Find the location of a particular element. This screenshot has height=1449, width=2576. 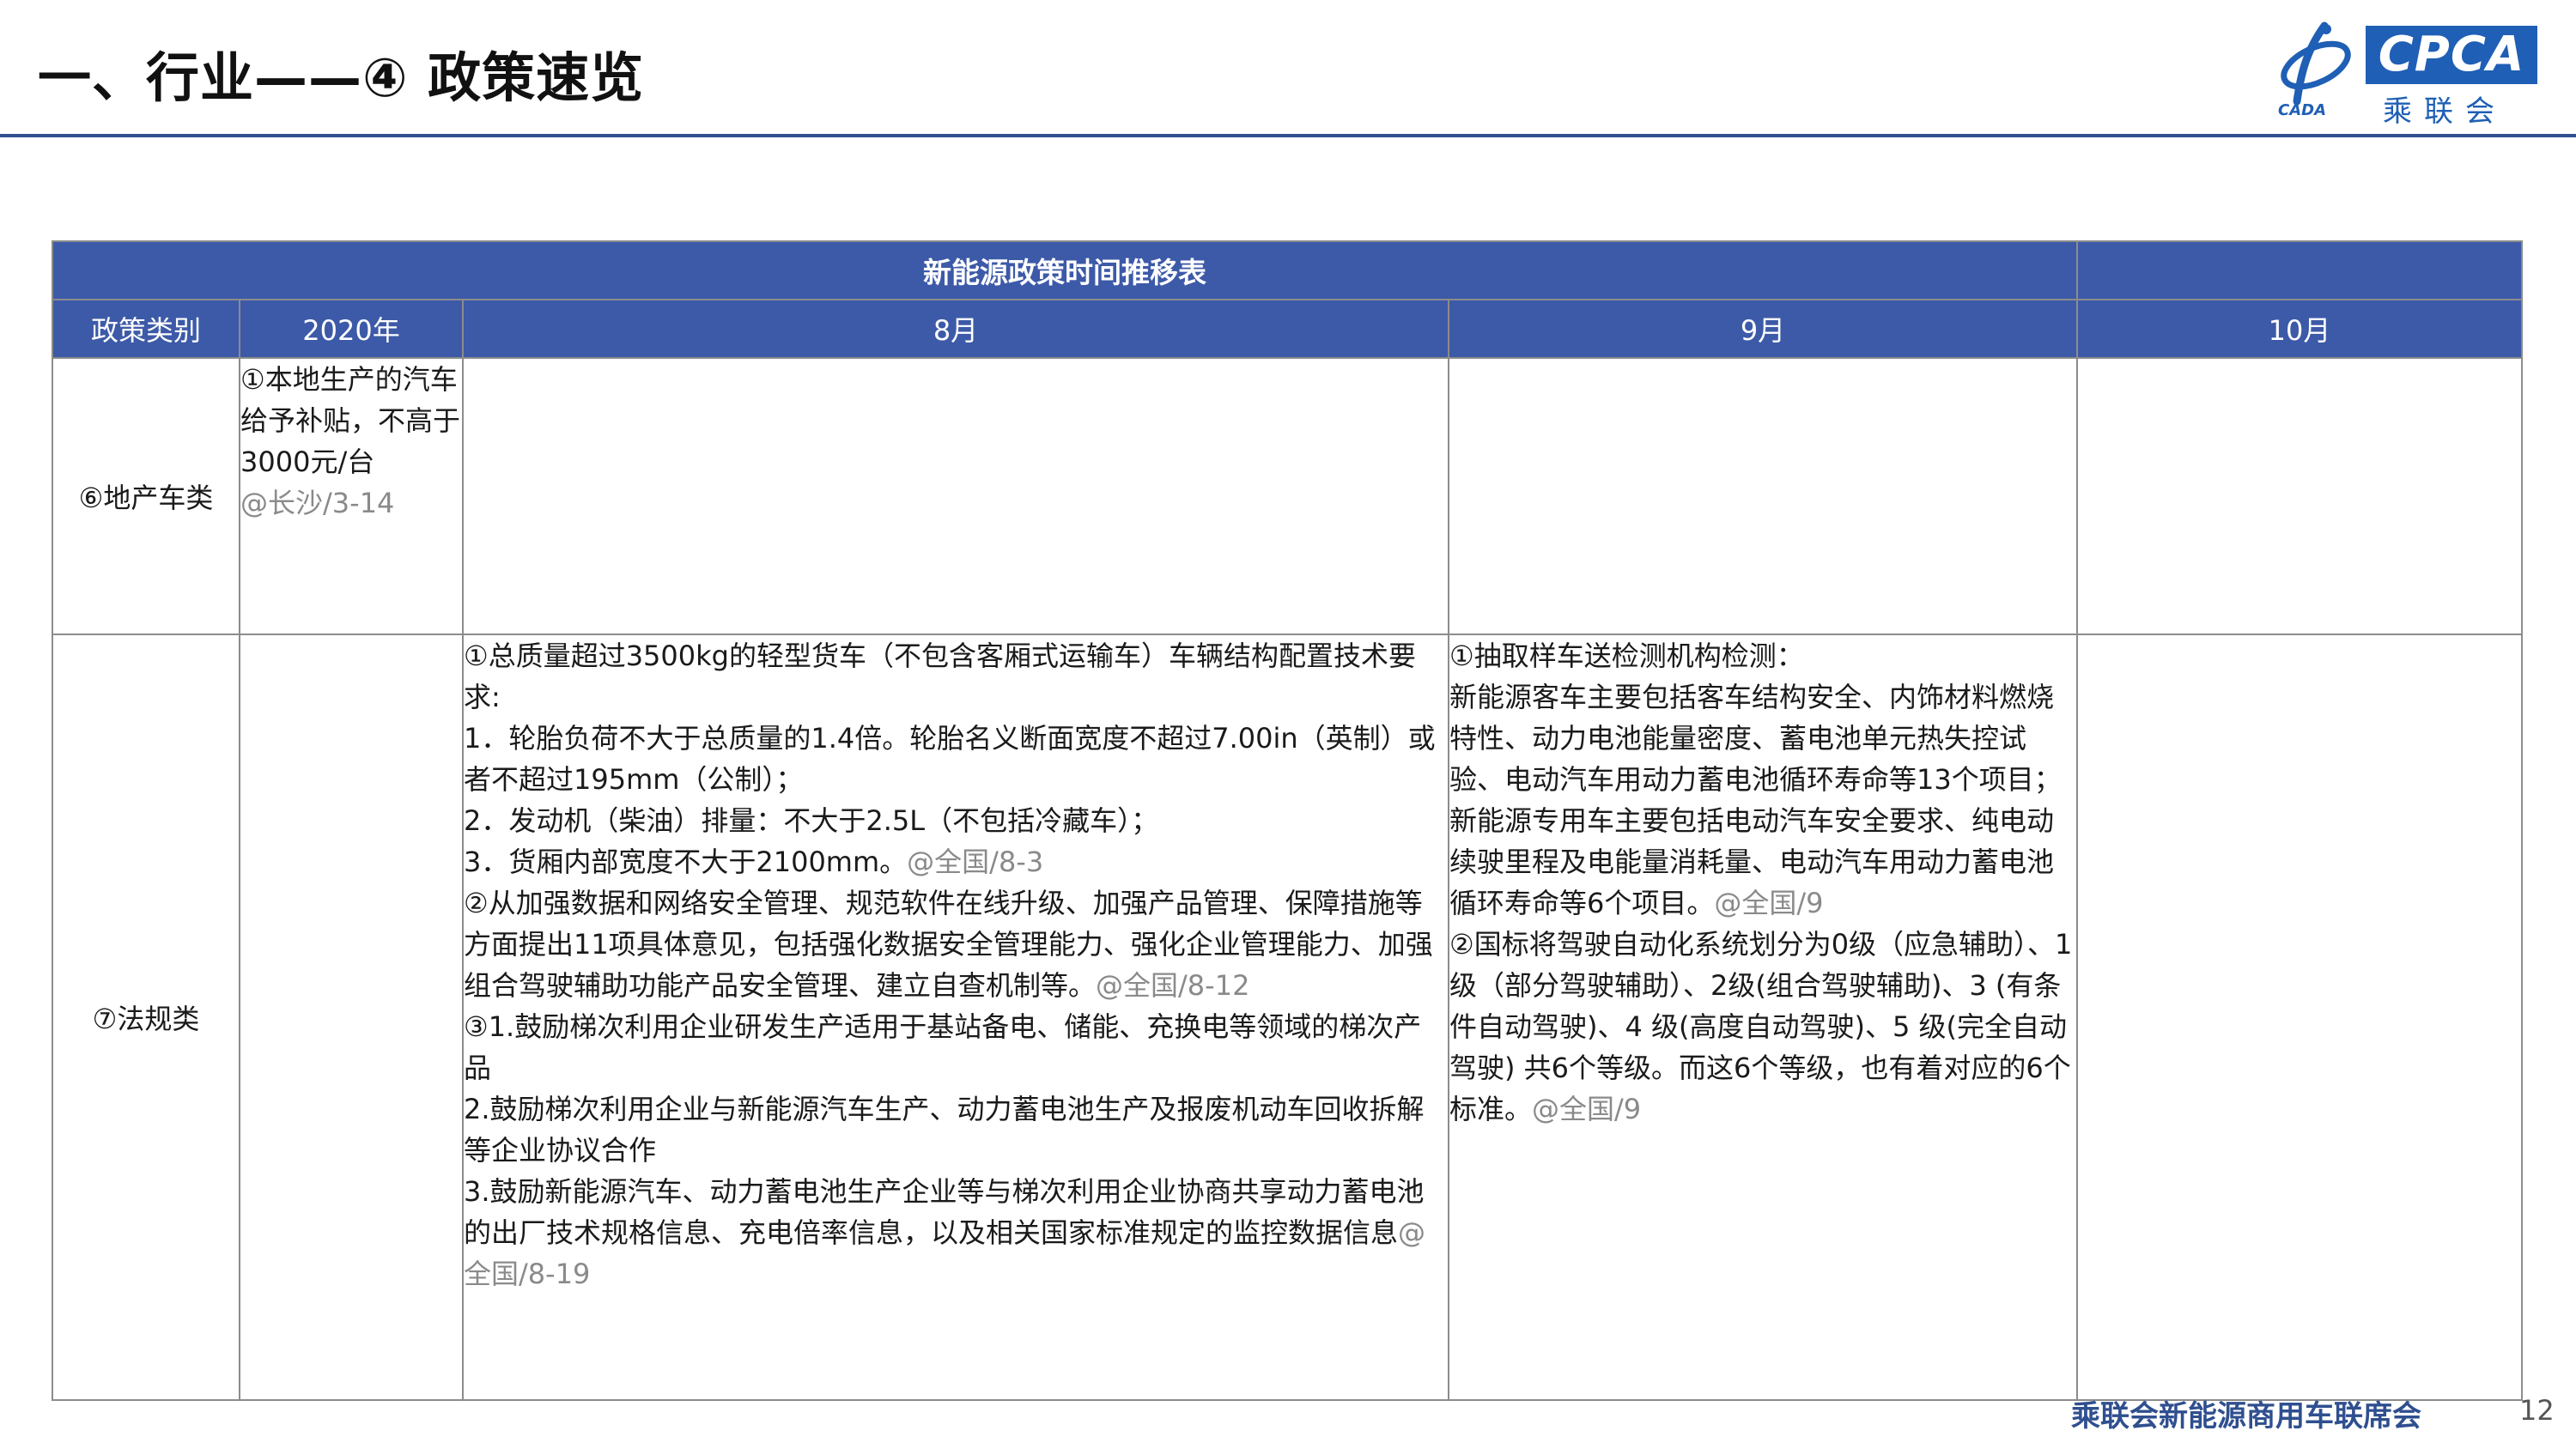

table-title: 新能源政策时间推移表 is located at coordinates (1065, 270).